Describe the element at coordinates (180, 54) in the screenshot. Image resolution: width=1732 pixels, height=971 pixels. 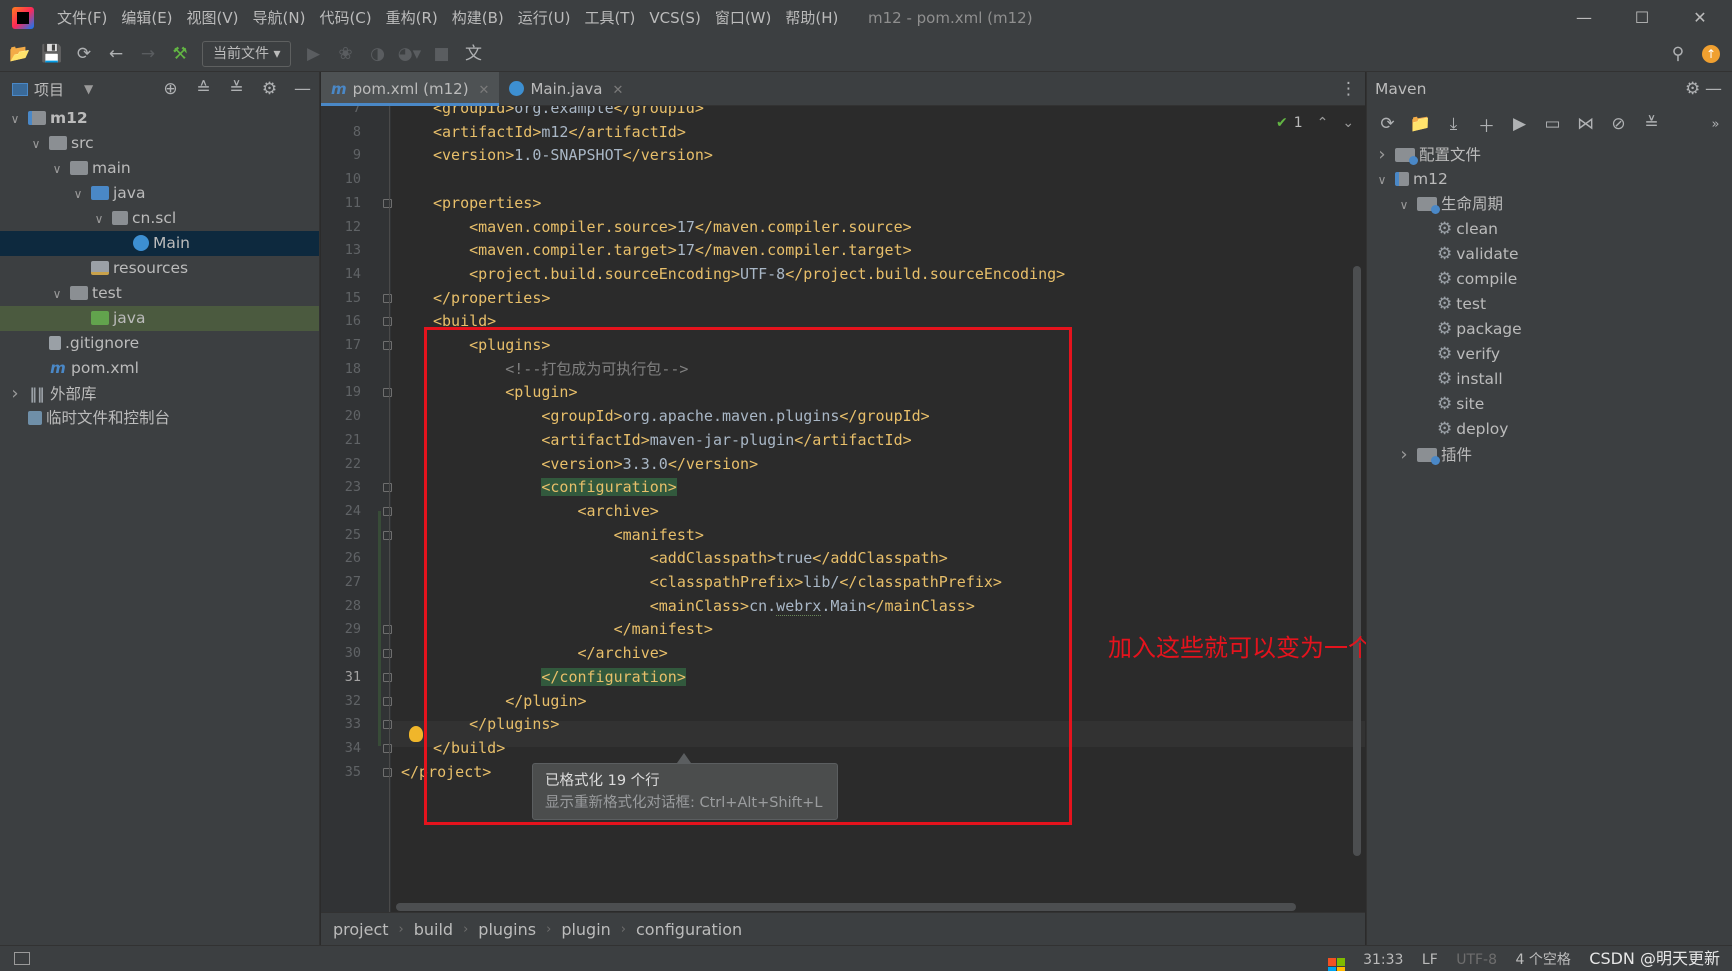
I see `build-hammer-icon: ⚒` at that location.